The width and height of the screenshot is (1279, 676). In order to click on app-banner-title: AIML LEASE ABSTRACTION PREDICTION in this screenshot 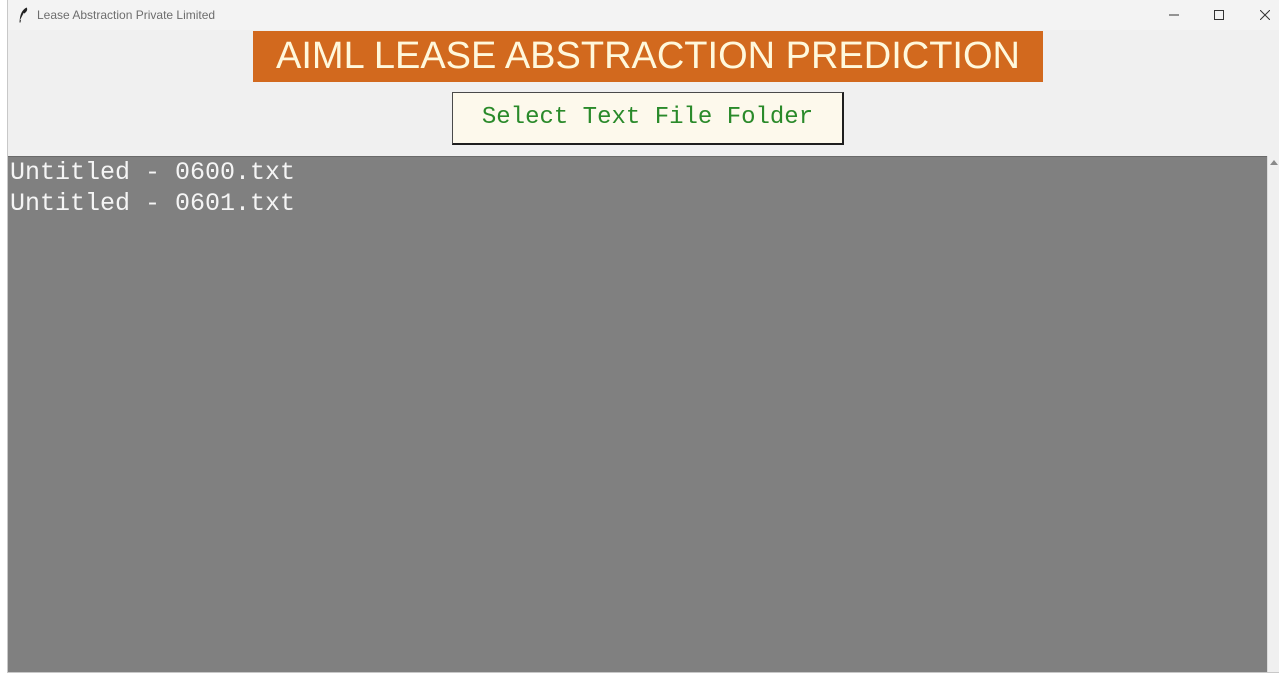, I will do `click(648, 56)`.